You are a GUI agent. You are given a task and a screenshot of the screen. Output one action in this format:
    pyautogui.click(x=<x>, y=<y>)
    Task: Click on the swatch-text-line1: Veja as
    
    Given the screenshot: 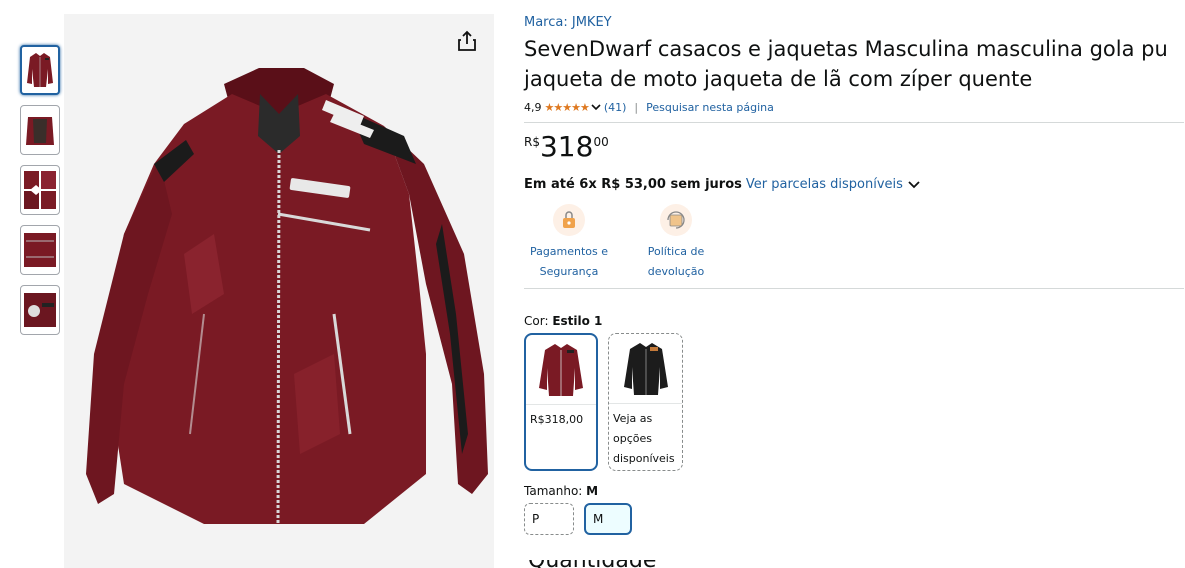 What is the action you would take?
    pyautogui.click(x=633, y=418)
    